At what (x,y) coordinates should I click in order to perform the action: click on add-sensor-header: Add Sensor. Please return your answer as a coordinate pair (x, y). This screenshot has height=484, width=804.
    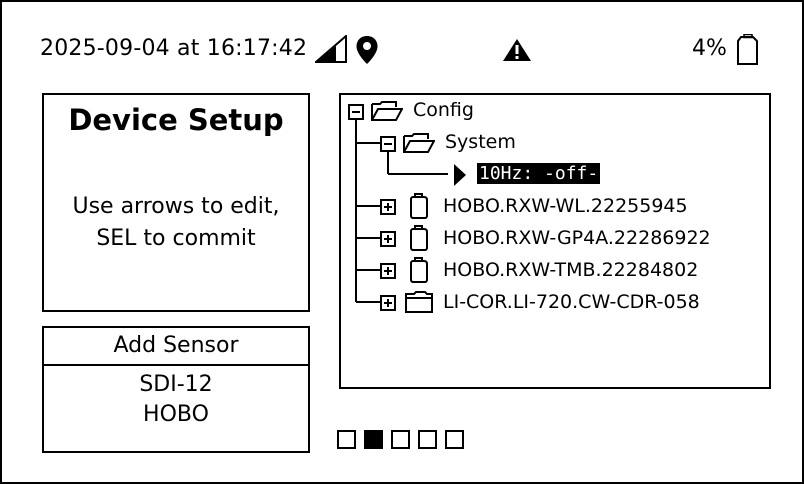
    Looking at the image, I should click on (176, 347).